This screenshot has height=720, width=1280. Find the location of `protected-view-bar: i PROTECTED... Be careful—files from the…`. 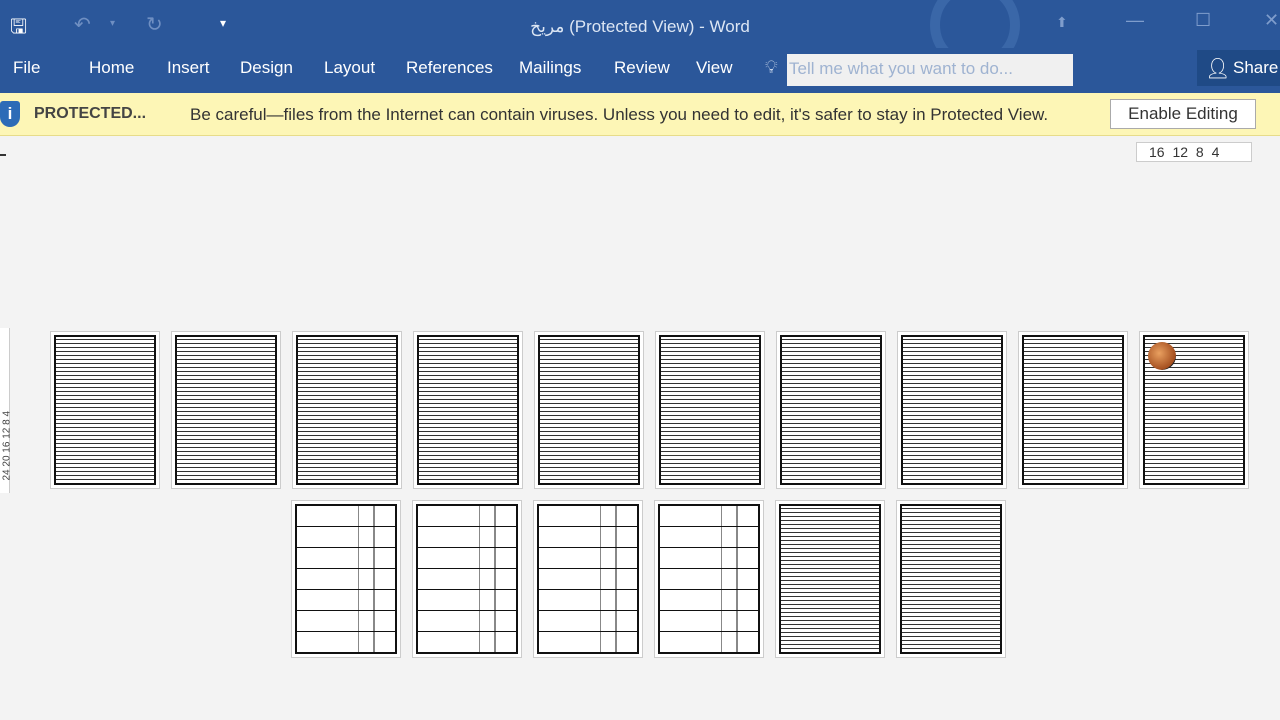

protected-view-bar: i PROTECTED... Be careful—files from the… is located at coordinates (640, 114).